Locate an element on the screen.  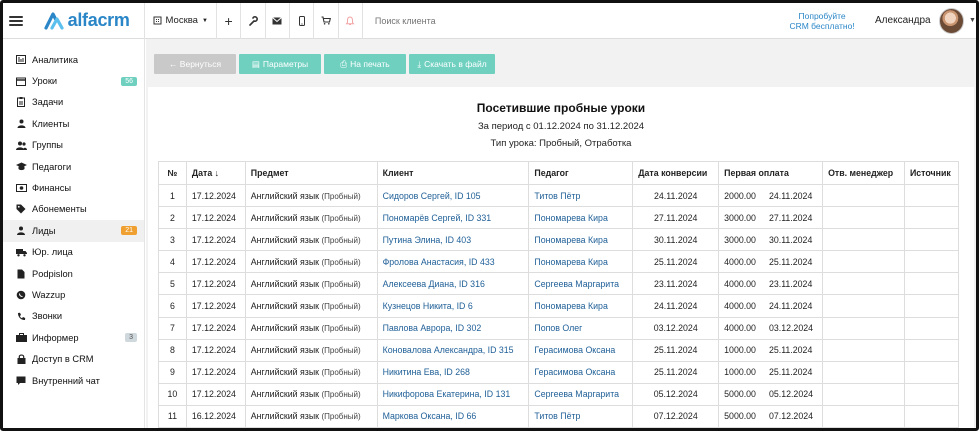
download-button: ⤓ Скачать в файл is located at coordinates (452, 64).